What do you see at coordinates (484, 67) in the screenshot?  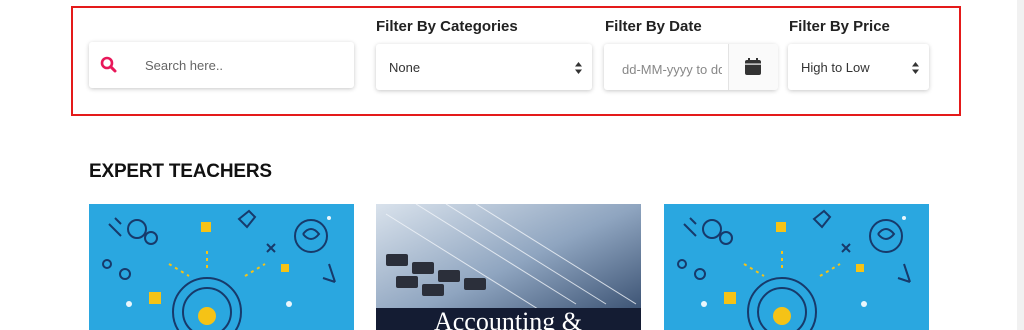 I see `categories-select: None` at bounding box center [484, 67].